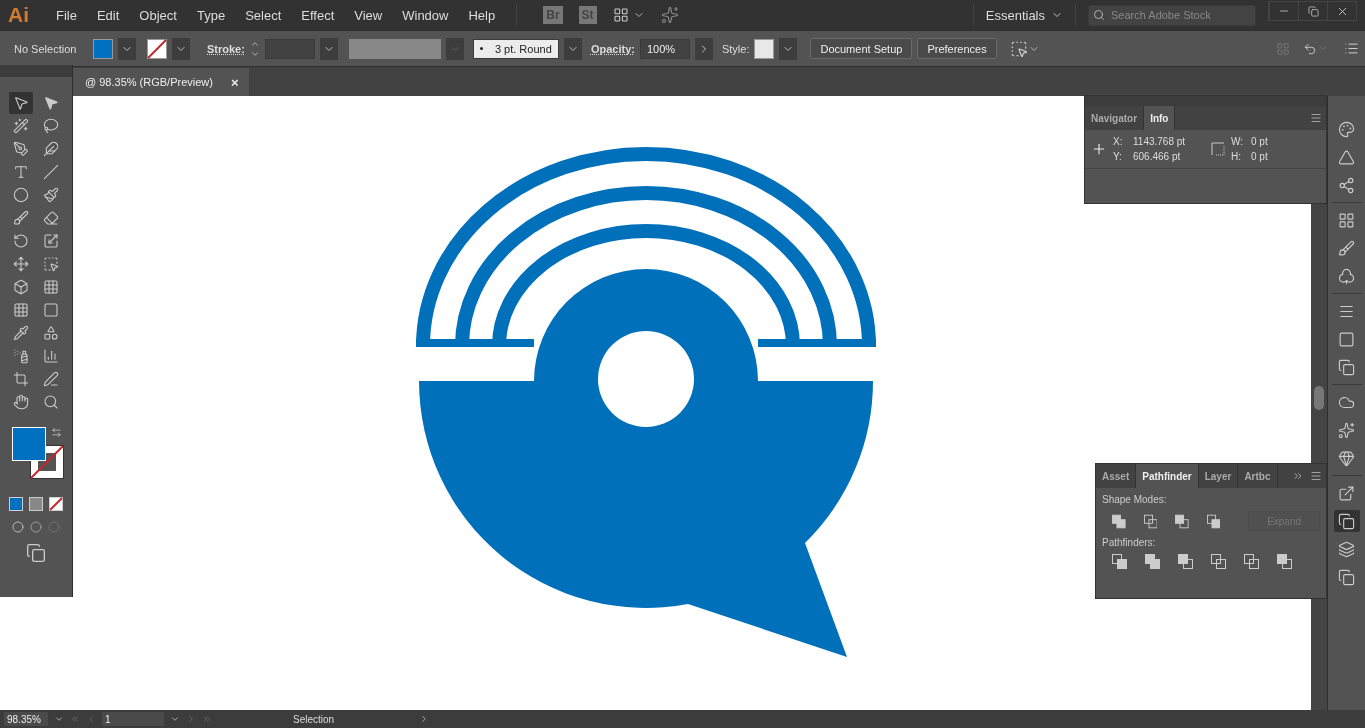  Describe the element at coordinates (1258, 476) in the screenshot. I see `panel-tab: Artbc` at that location.